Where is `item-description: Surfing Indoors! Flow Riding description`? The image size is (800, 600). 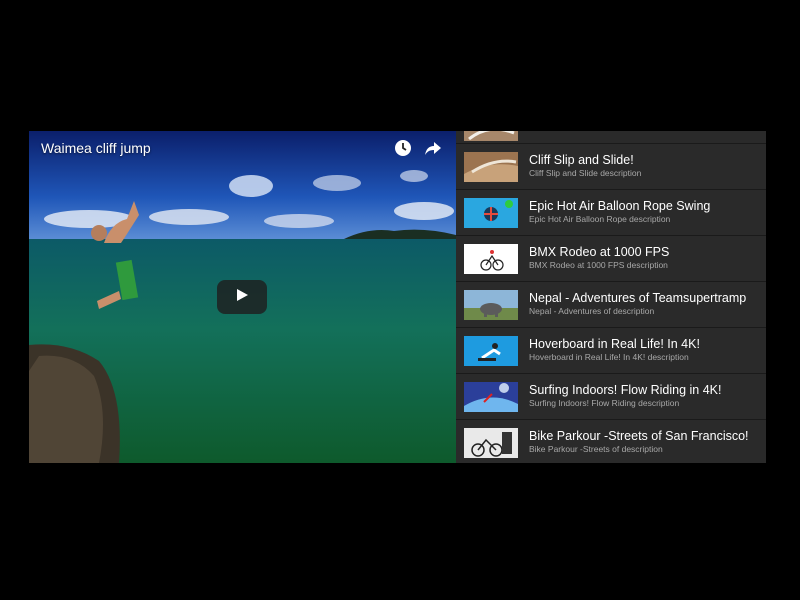
item-description: Surfing Indoors! Flow Riding description is located at coordinates (604, 403).